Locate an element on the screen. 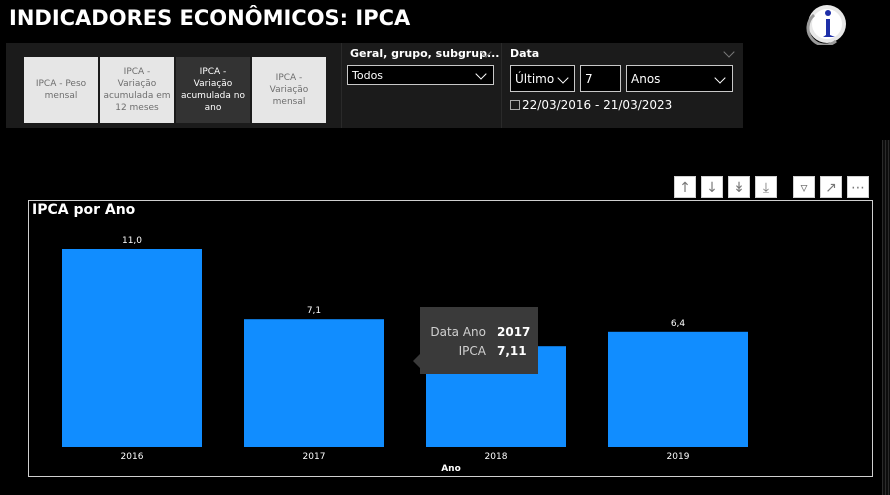  scrollbar is located at coordinates (886, 317).